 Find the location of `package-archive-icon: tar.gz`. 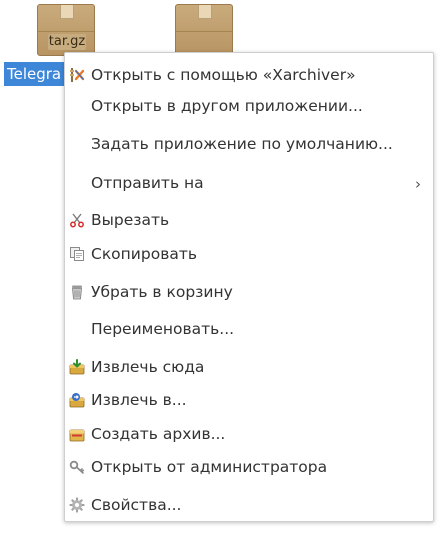

package-archive-icon: tar.gz is located at coordinates (66, 30).